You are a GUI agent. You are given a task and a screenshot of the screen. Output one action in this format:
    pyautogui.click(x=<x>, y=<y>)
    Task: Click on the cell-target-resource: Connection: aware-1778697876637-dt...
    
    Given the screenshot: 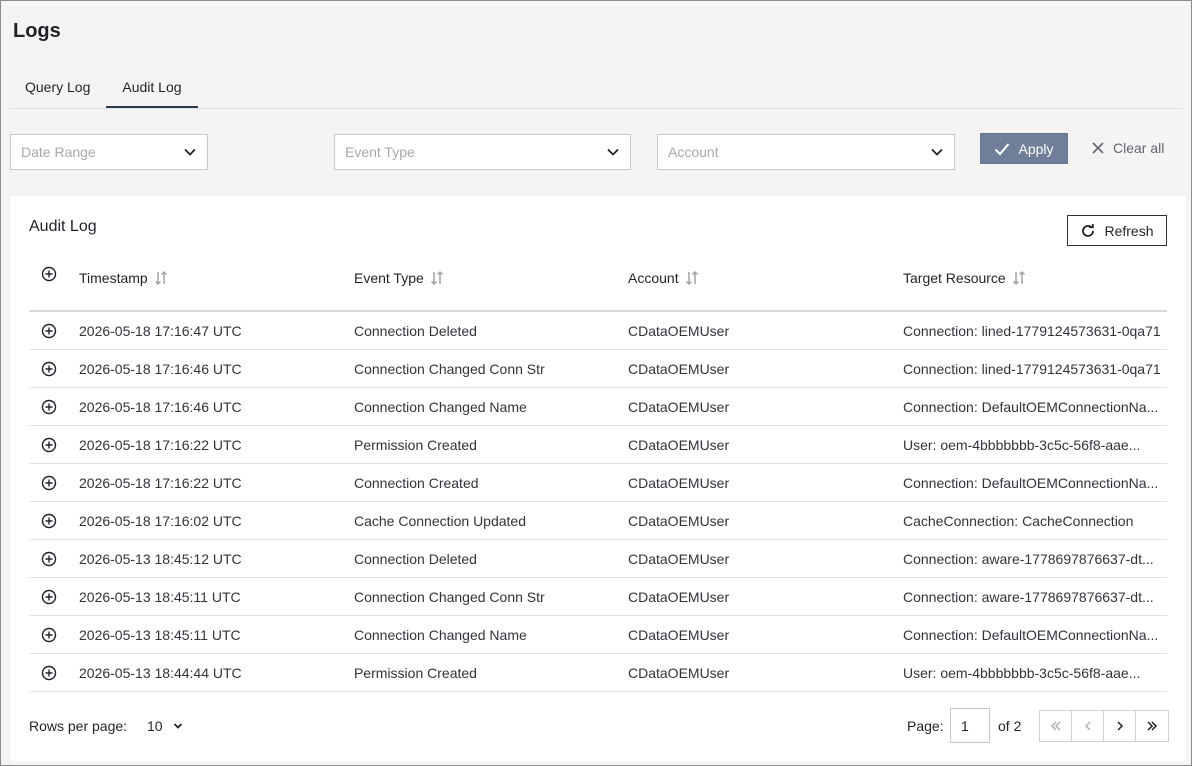 What is the action you would take?
    pyautogui.click(x=1028, y=597)
    